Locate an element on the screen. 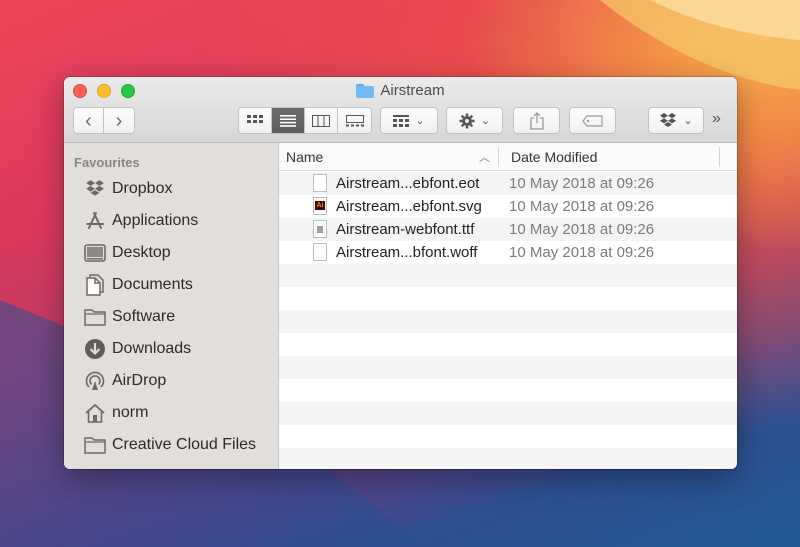  downloads-icon is located at coordinates (95, 349).